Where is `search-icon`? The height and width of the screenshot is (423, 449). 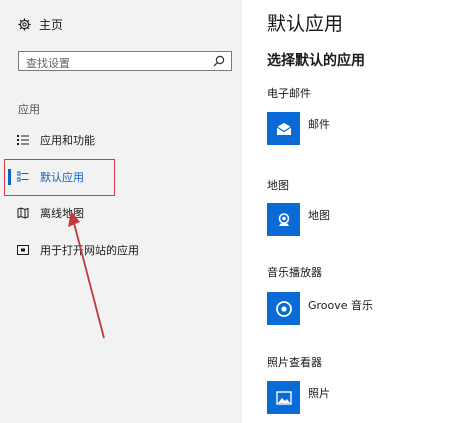 search-icon is located at coordinates (219, 61).